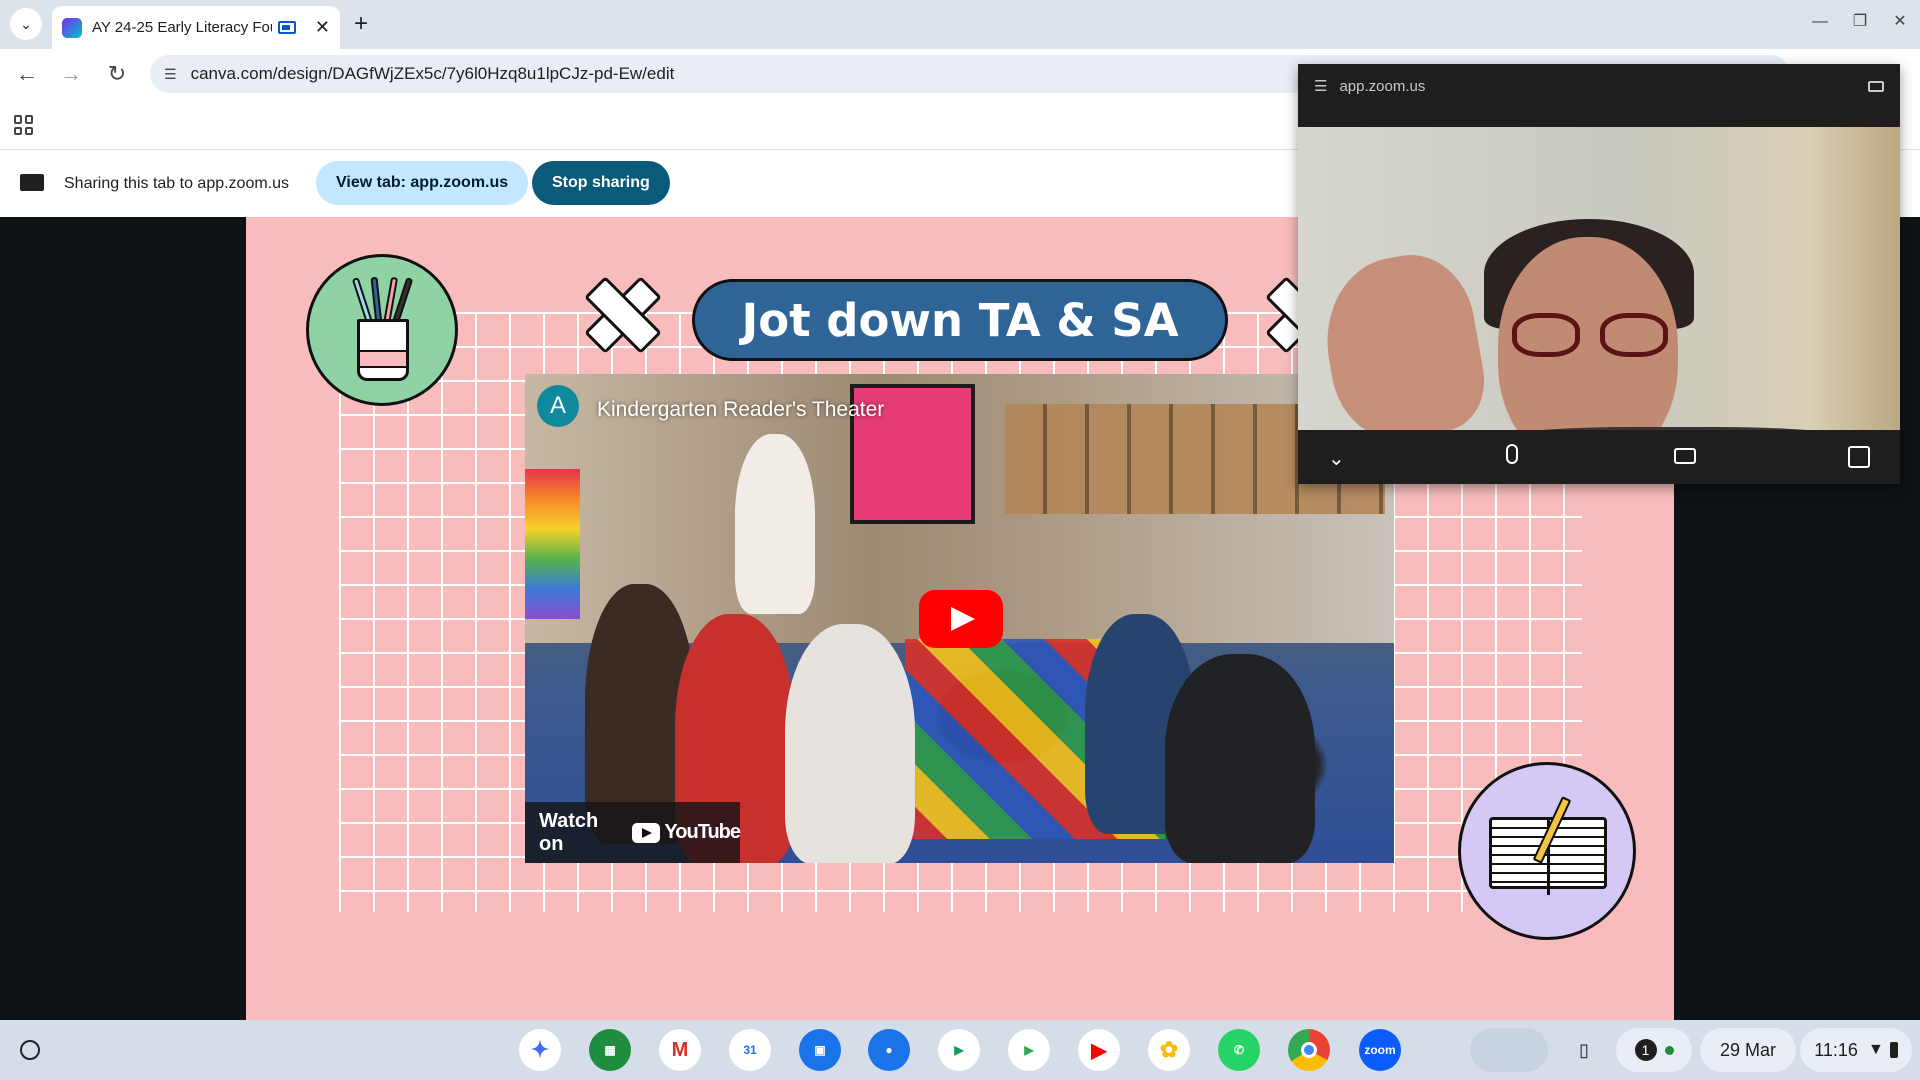 This screenshot has height=1080, width=1920. I want to click on microphone-icon, so click(1512, 454).